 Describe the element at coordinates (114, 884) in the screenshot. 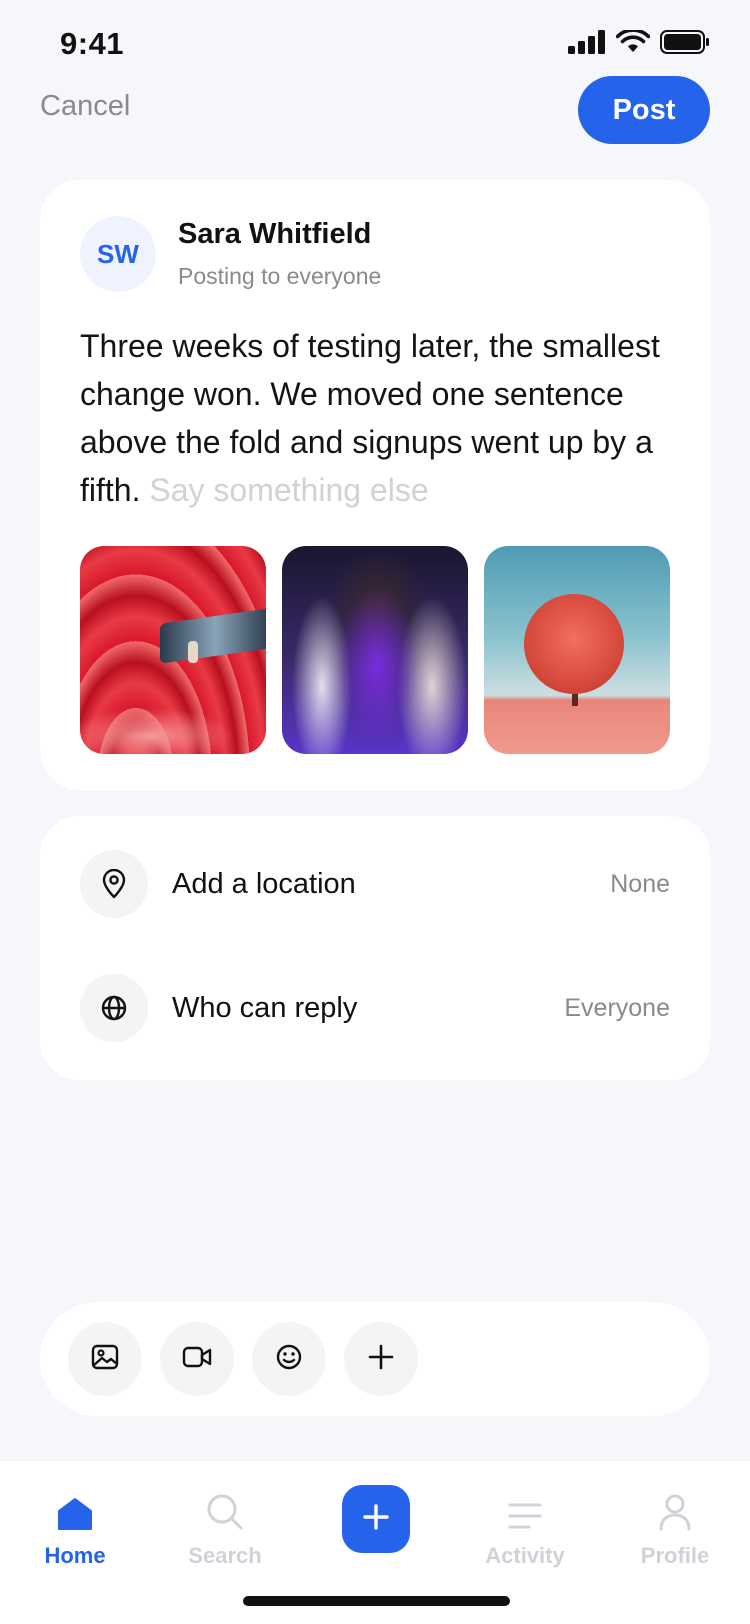

I see `location-pin-icon` at that location.